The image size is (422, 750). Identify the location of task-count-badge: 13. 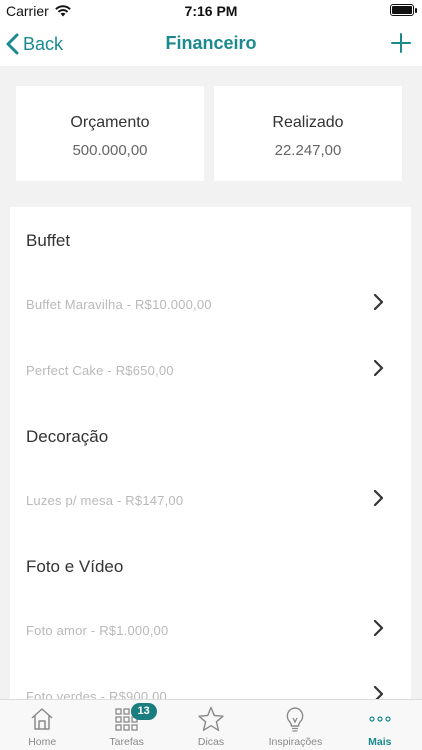
(143, 711).